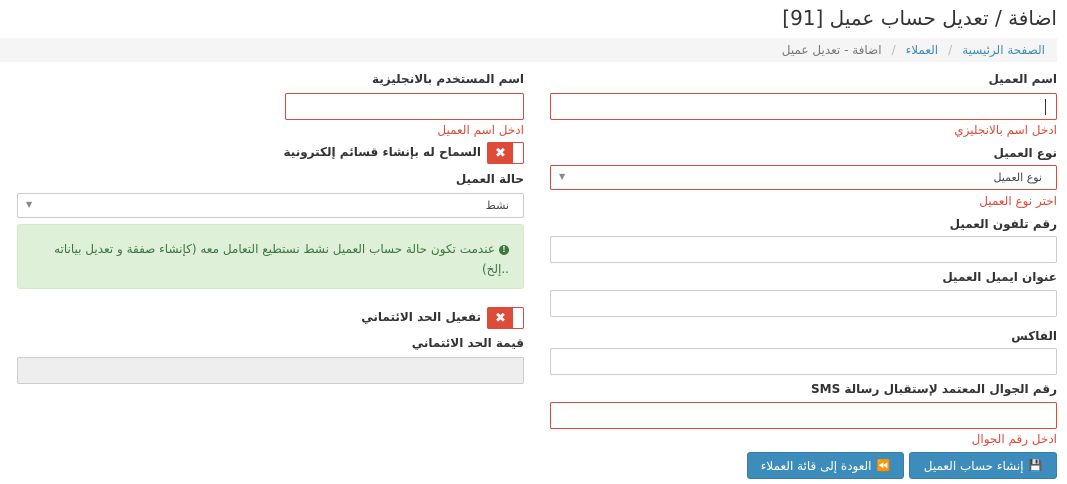 The height and width of the screenshot is (484, 1067). Describe the element at coordinates (933, 389) in the screenshot. I see `sms-mobile-label: رقم الجوال المعتمد لإستقبال رسالة SMS` at that location.